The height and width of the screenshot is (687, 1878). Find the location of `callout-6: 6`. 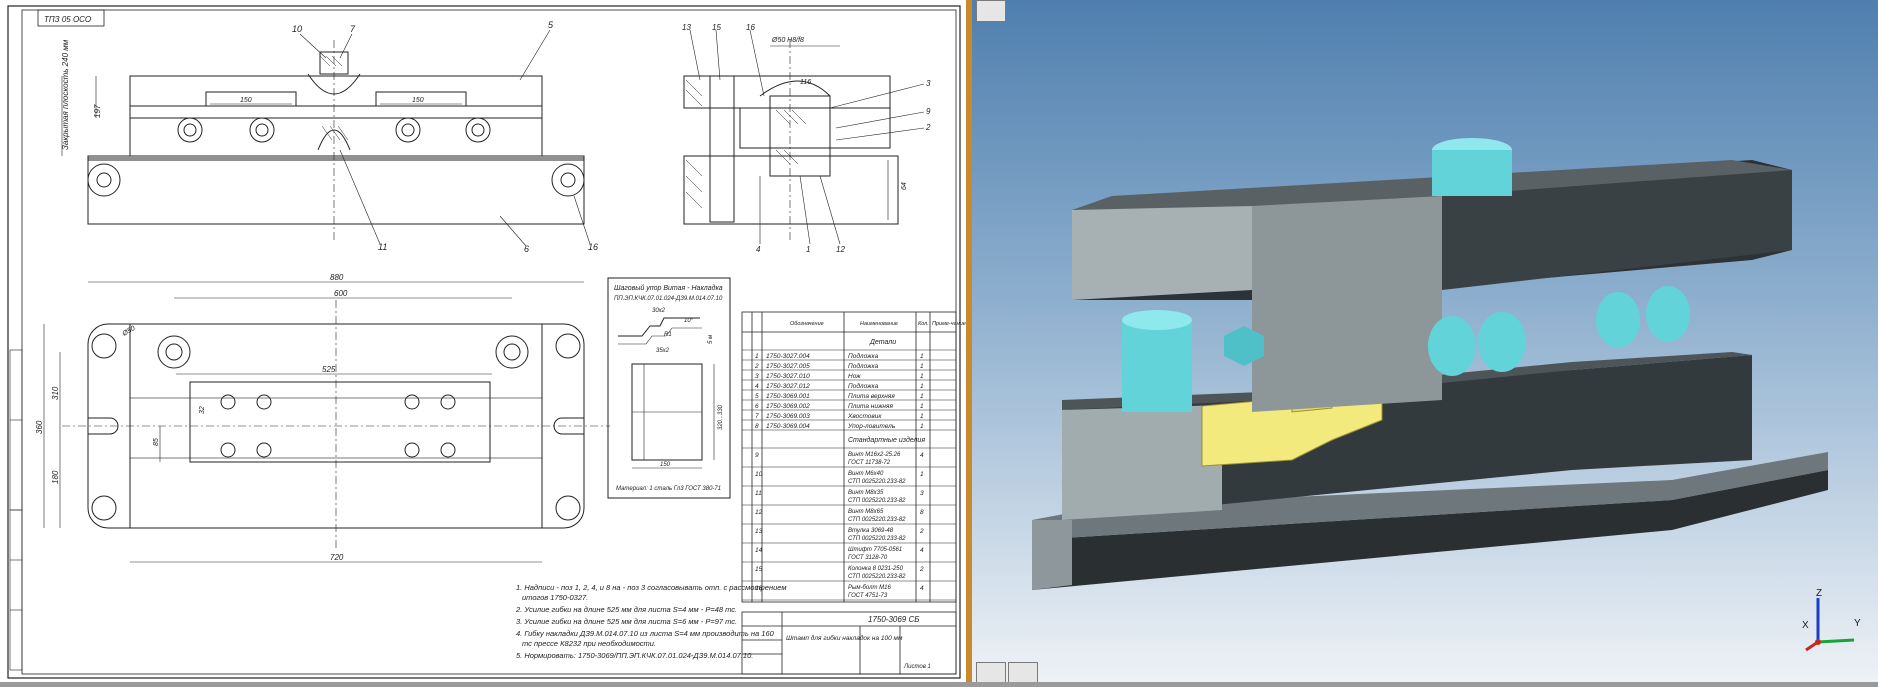

callout-6: 6 is located at coordinates (526, 249).